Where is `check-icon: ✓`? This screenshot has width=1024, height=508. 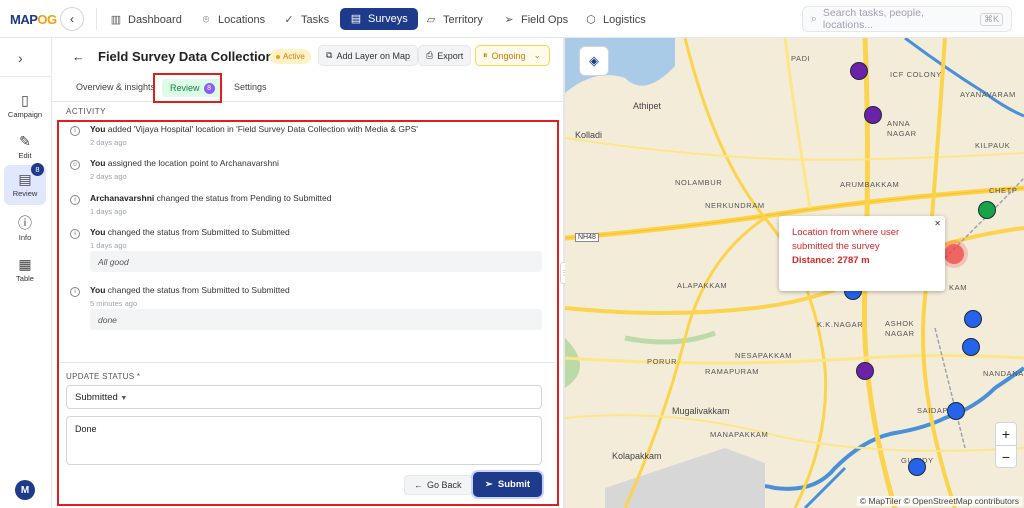
check-icon: ✓ is located at coordinates (289, 20).